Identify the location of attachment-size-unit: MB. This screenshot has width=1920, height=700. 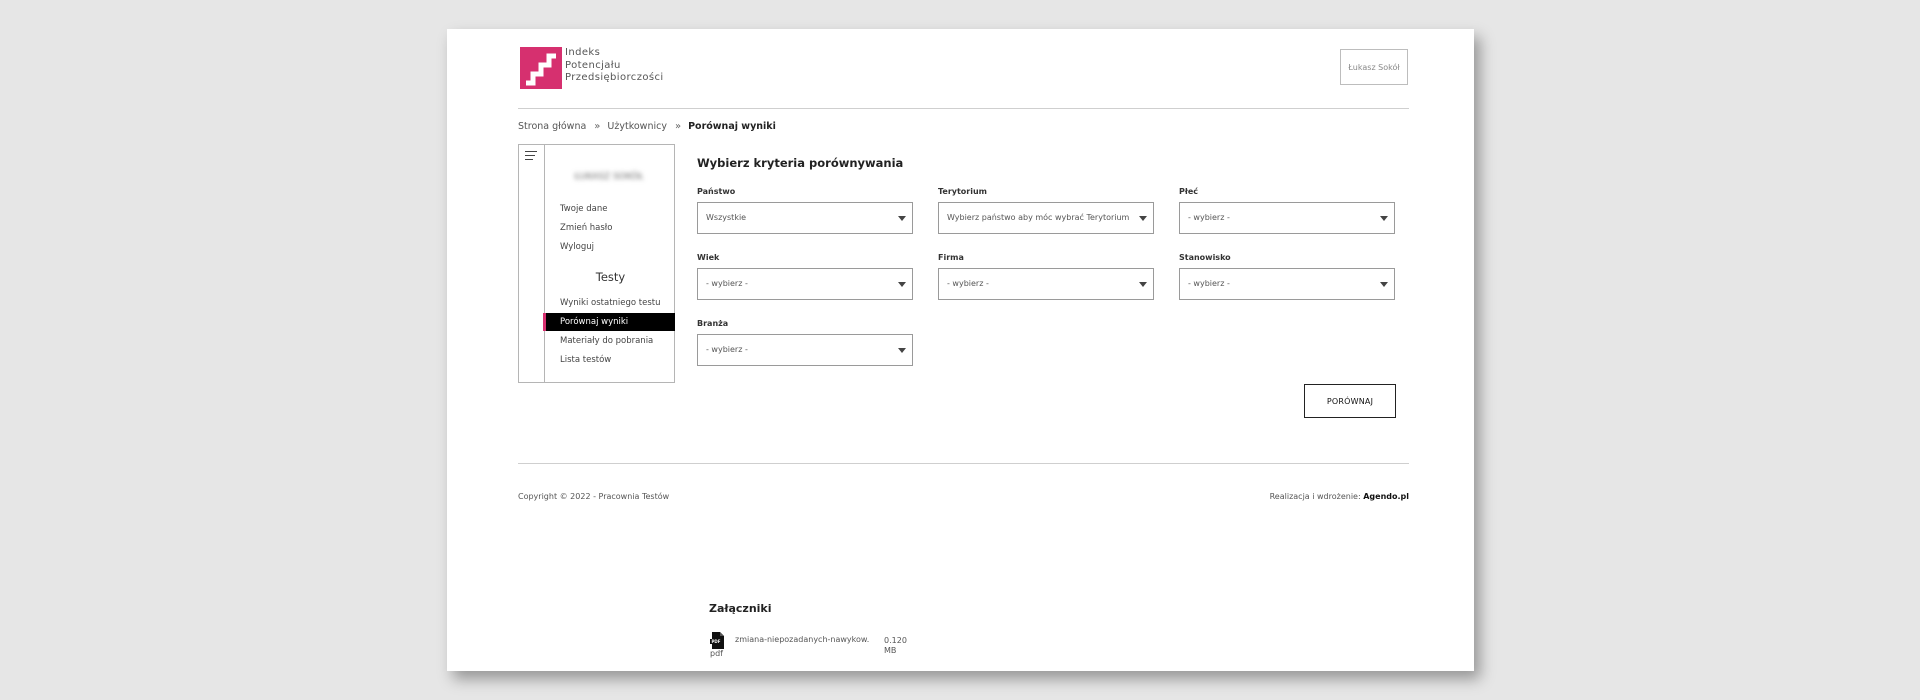
(890, 650).